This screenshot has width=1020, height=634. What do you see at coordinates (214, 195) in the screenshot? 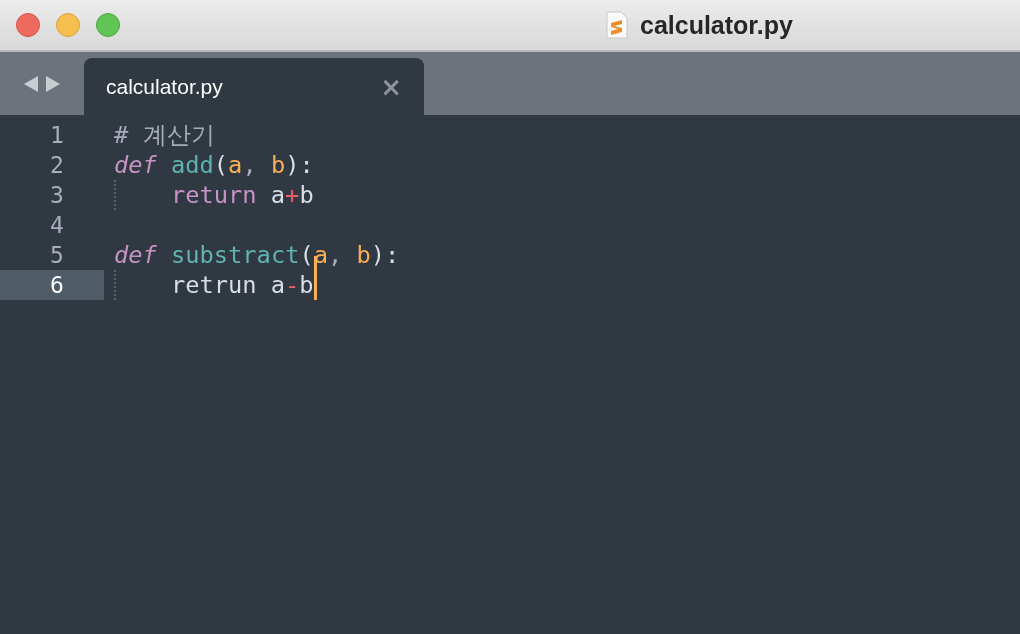
I see `code-token: return` at bounding box center [214, 195].